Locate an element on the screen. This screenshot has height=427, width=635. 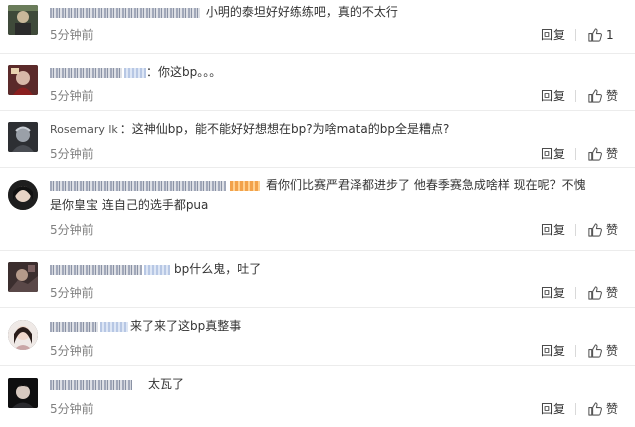
comment-body: 太瓦了 5分钟前 回复 赞 is located at coordinates (338, 396).